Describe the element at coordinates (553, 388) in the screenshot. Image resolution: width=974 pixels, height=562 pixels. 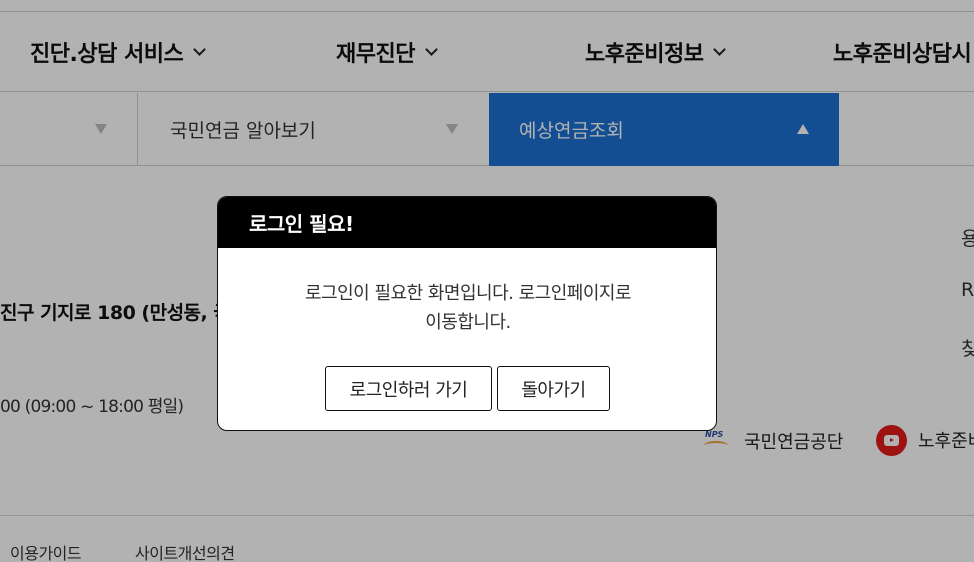
I see `go-back-button: 돌아가기` at that location.